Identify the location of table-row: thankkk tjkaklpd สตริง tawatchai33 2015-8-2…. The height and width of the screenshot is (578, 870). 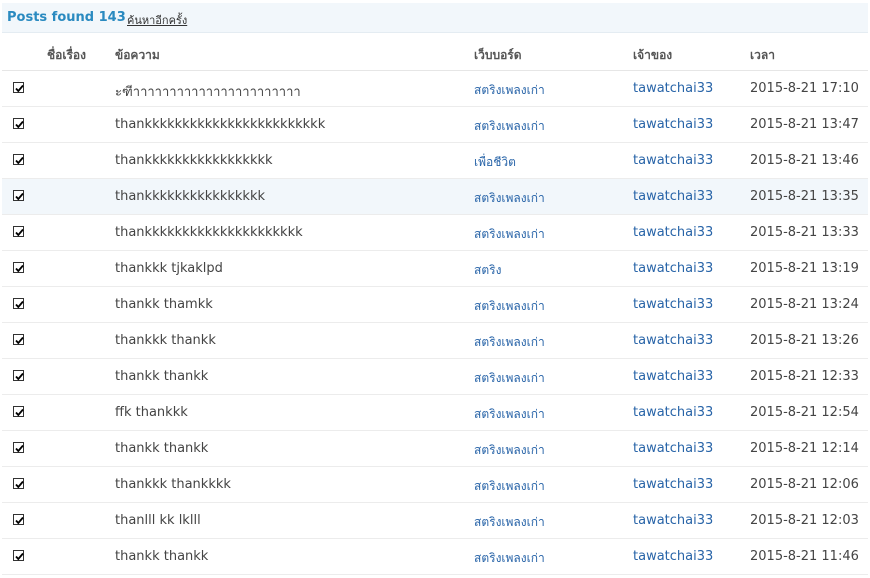
(435, 269).